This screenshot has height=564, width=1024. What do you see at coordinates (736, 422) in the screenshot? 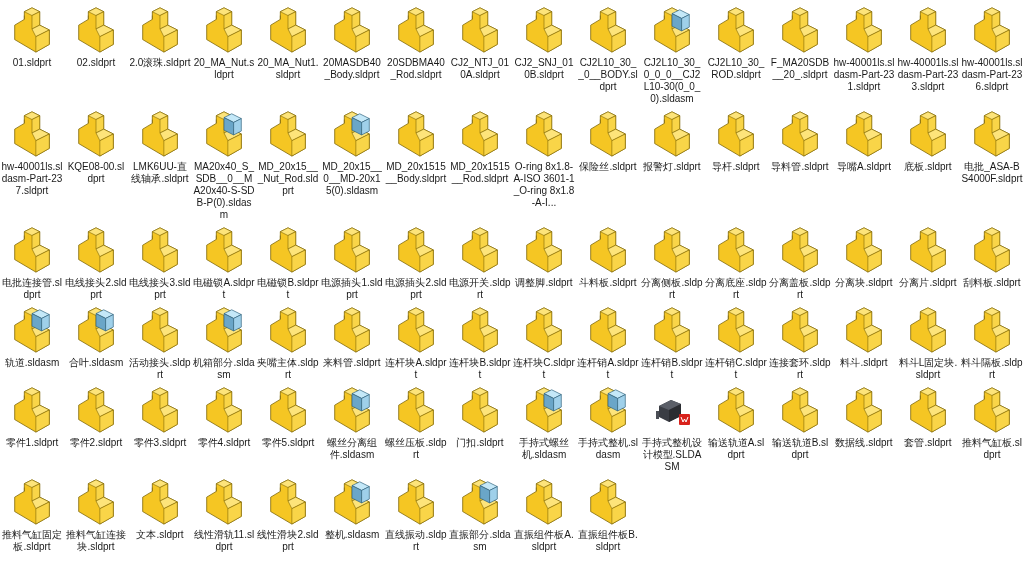
I see `file-item: 输送轨道A.sldprt` at bounding box center [736, 422].